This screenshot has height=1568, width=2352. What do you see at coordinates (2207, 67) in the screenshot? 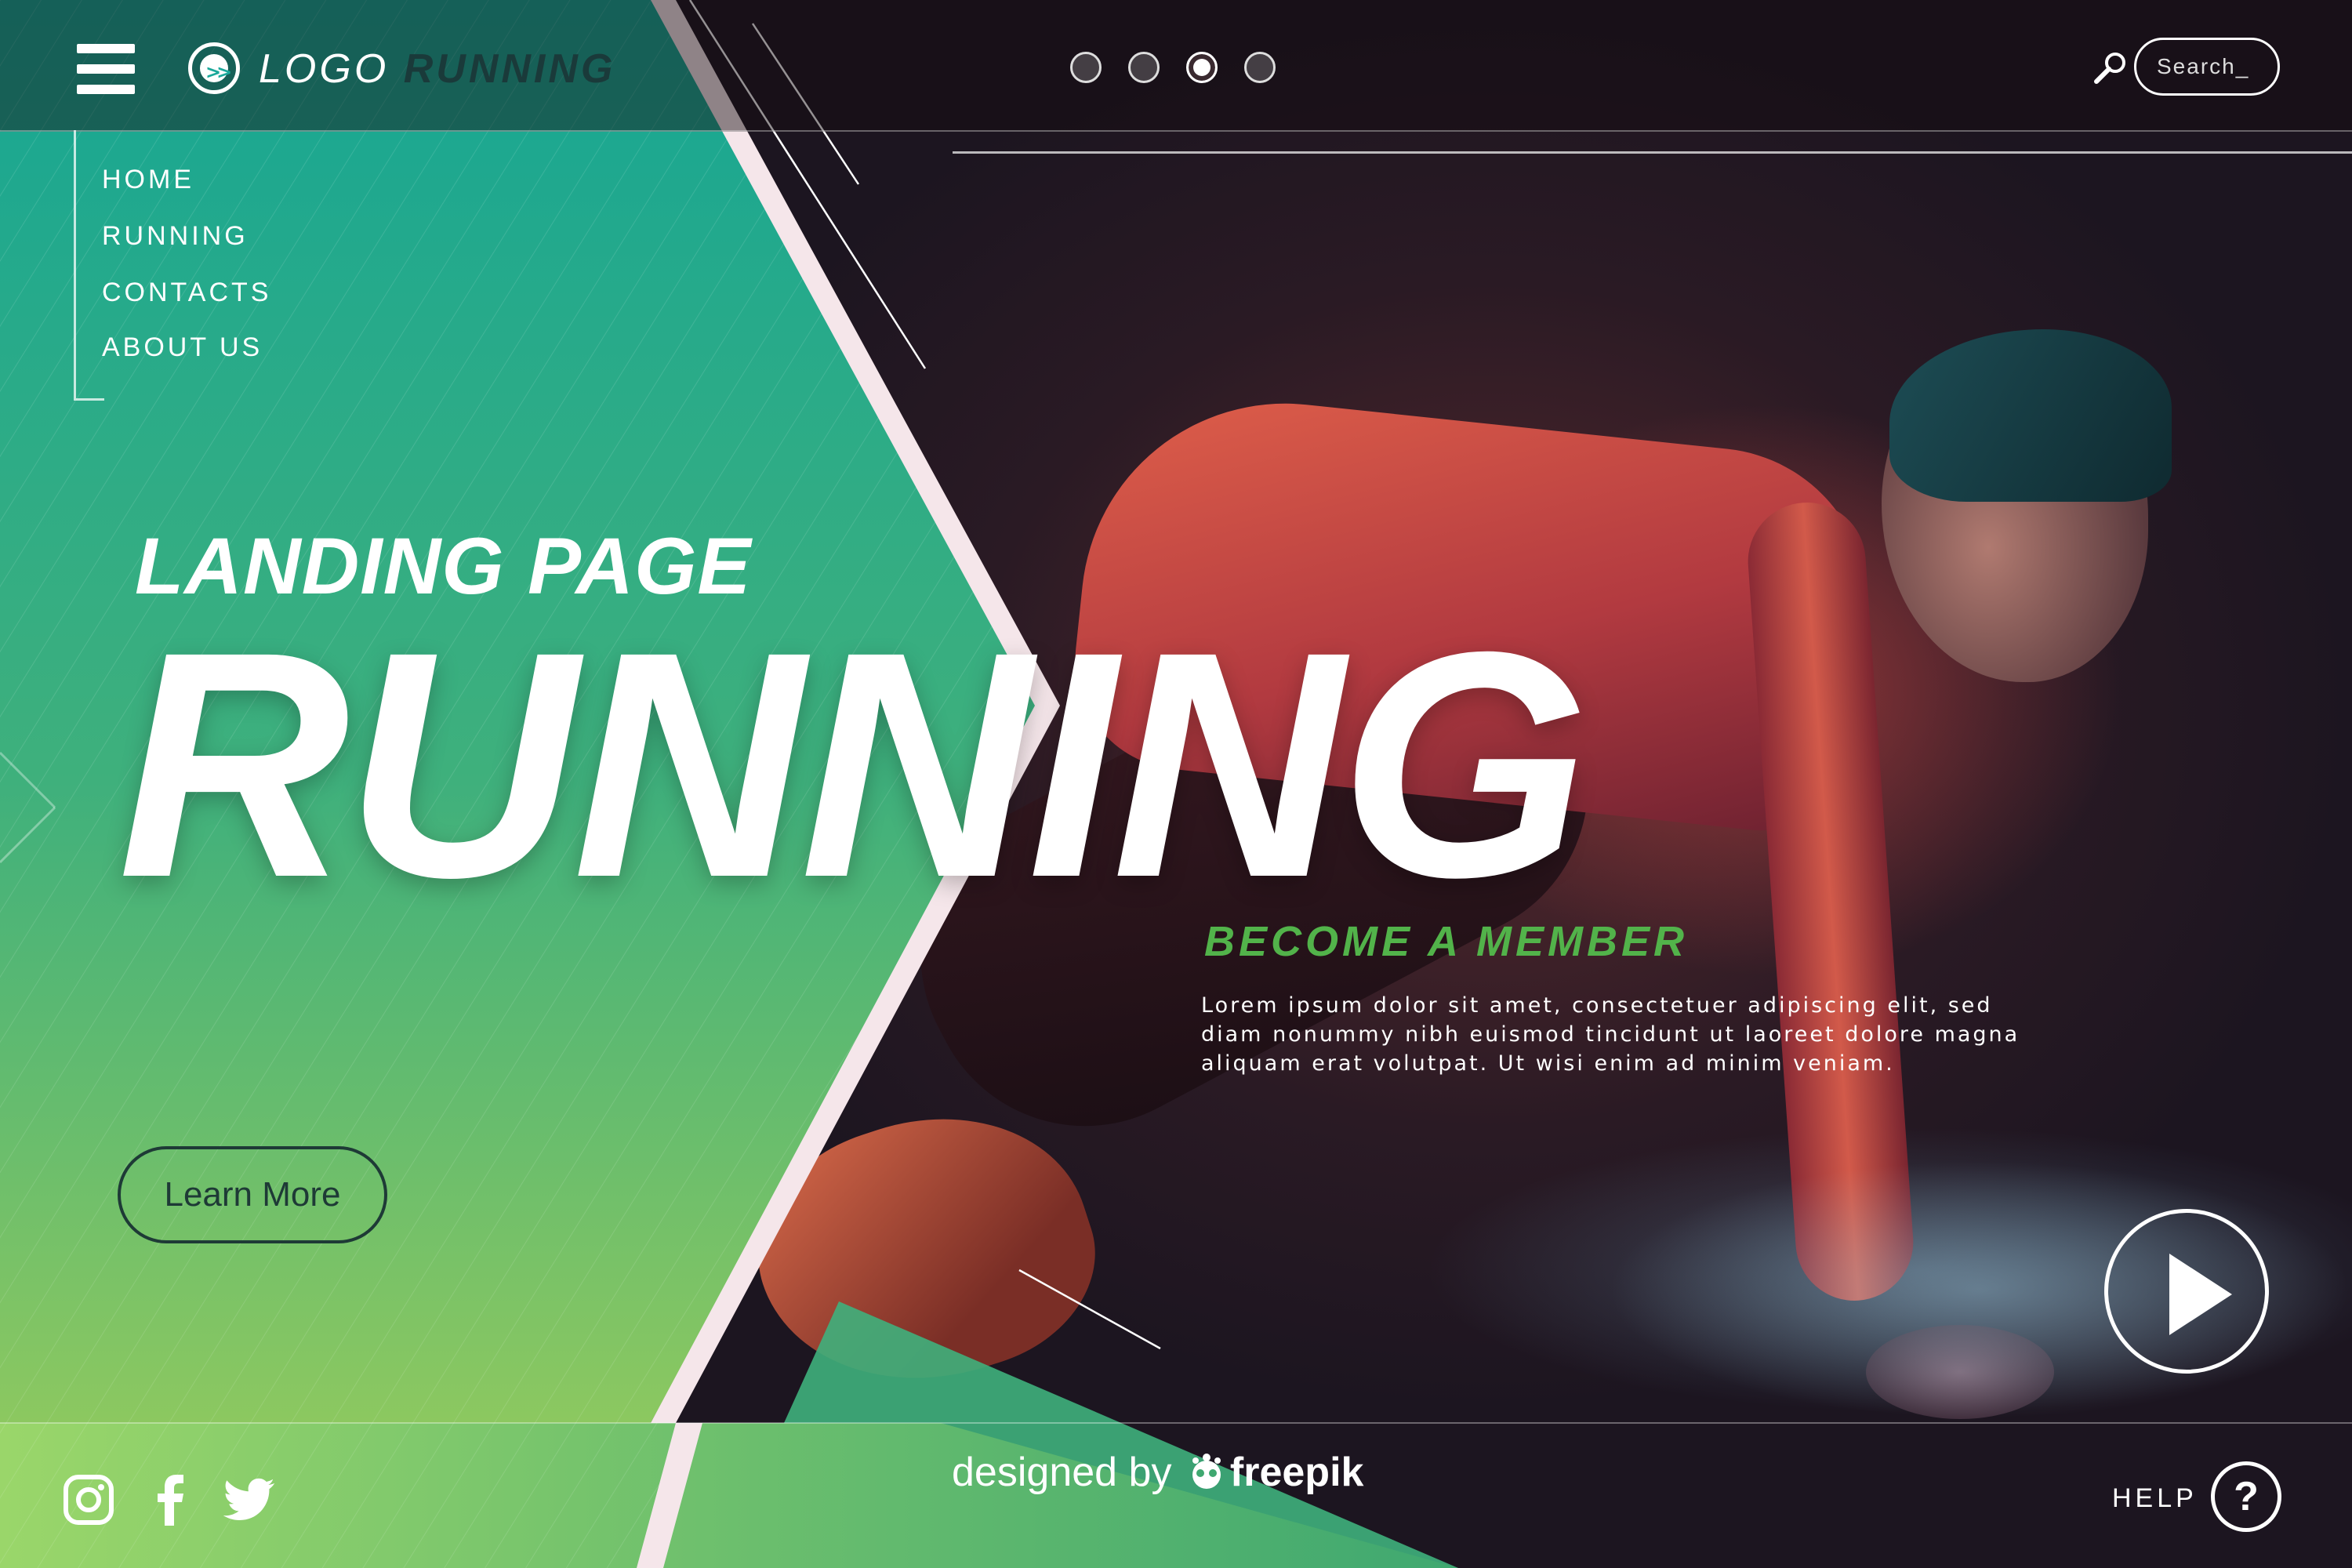
I see `search-input` at bounding box center [2207, 67].